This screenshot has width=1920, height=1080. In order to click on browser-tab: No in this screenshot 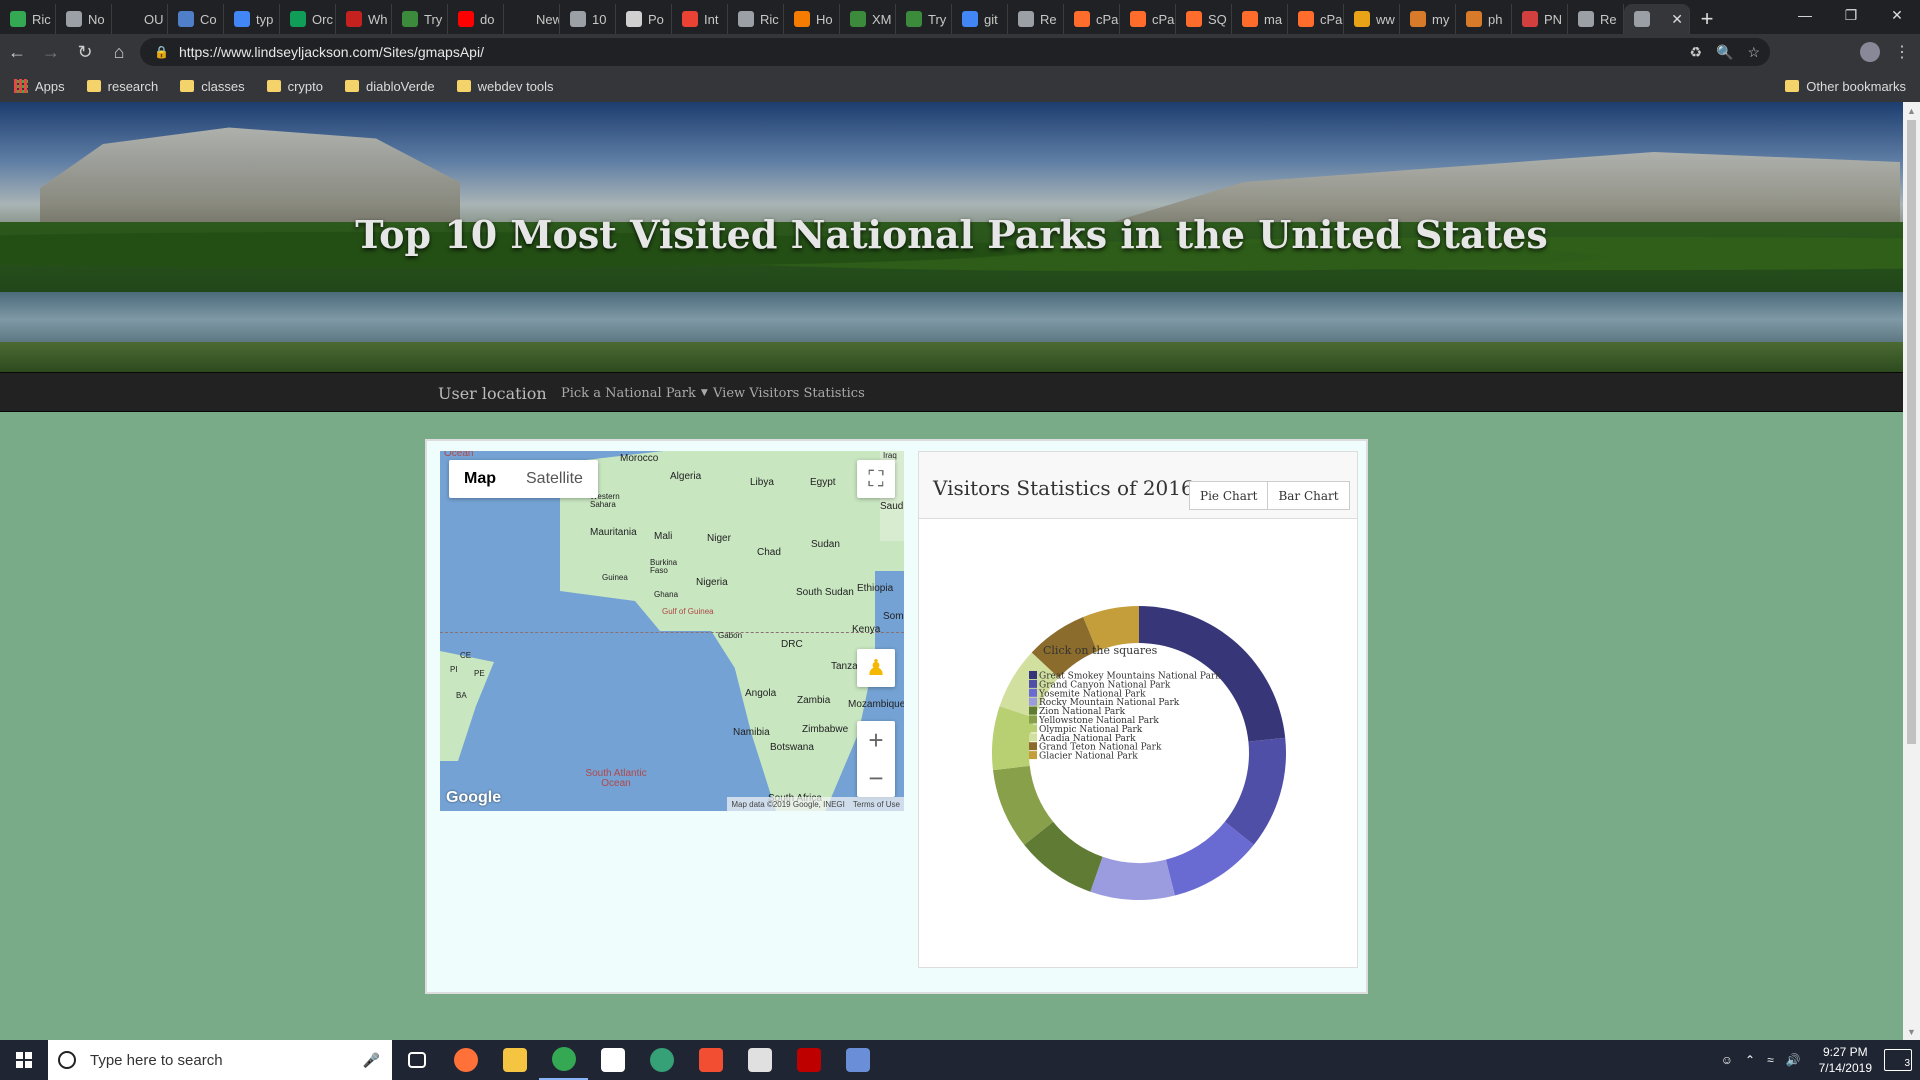, I will do `click(84, 19)`.